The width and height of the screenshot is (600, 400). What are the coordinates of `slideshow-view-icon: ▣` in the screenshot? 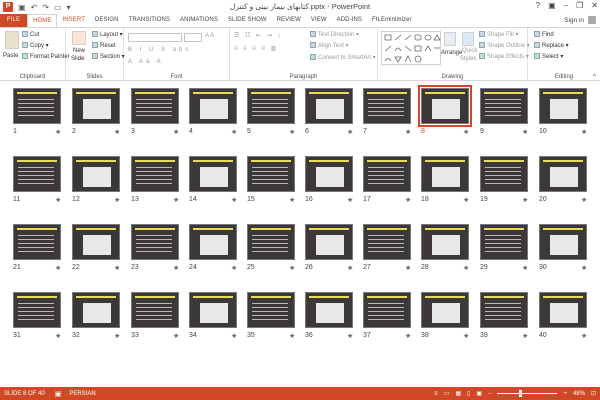 It's located at (479, 393).